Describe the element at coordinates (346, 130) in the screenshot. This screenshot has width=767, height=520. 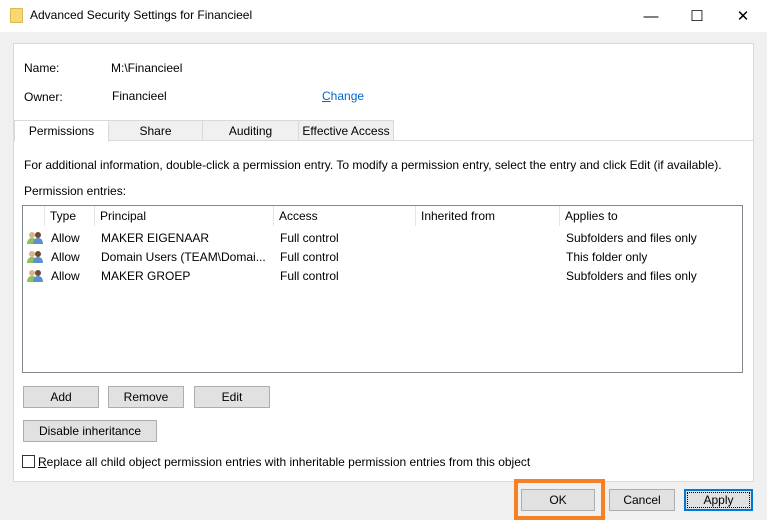
I see `tab-effective-access: Effective Access` at that location.